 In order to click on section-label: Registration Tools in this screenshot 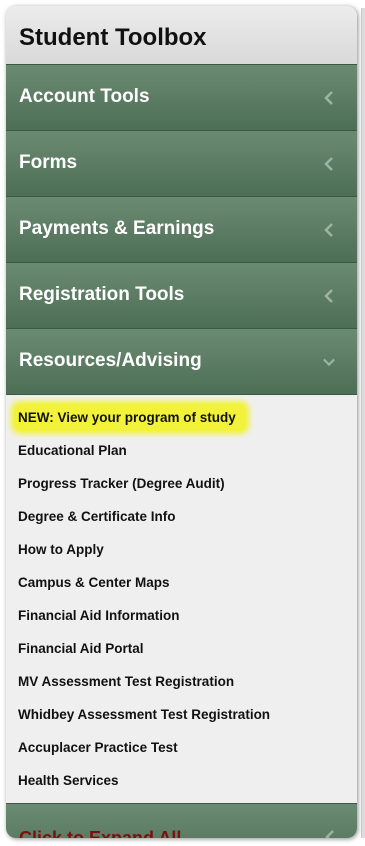, I will do `click(102, 294)`.